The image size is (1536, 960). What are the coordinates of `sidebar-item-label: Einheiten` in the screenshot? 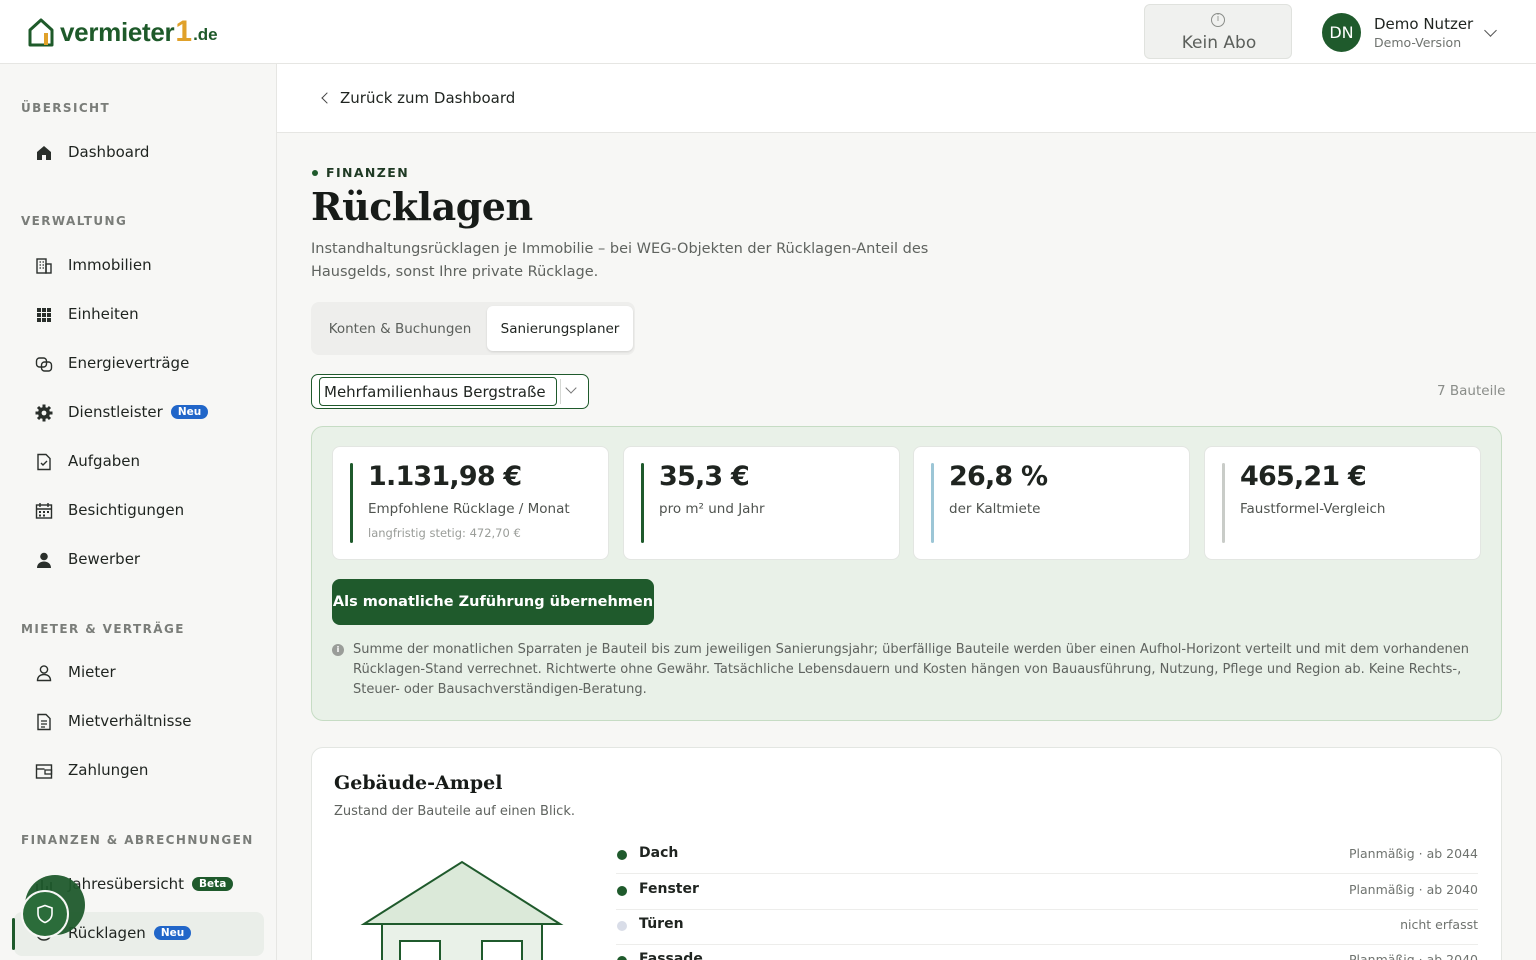 It's located at (103, 314).